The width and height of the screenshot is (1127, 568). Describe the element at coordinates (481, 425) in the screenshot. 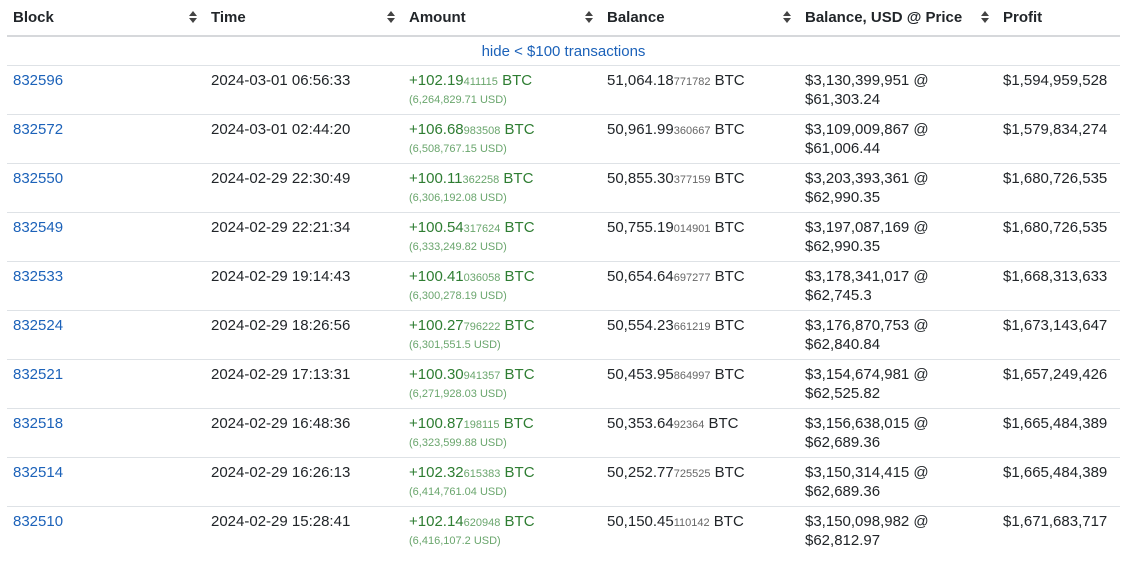

I see `amount-small-digits: 198115` at that location.